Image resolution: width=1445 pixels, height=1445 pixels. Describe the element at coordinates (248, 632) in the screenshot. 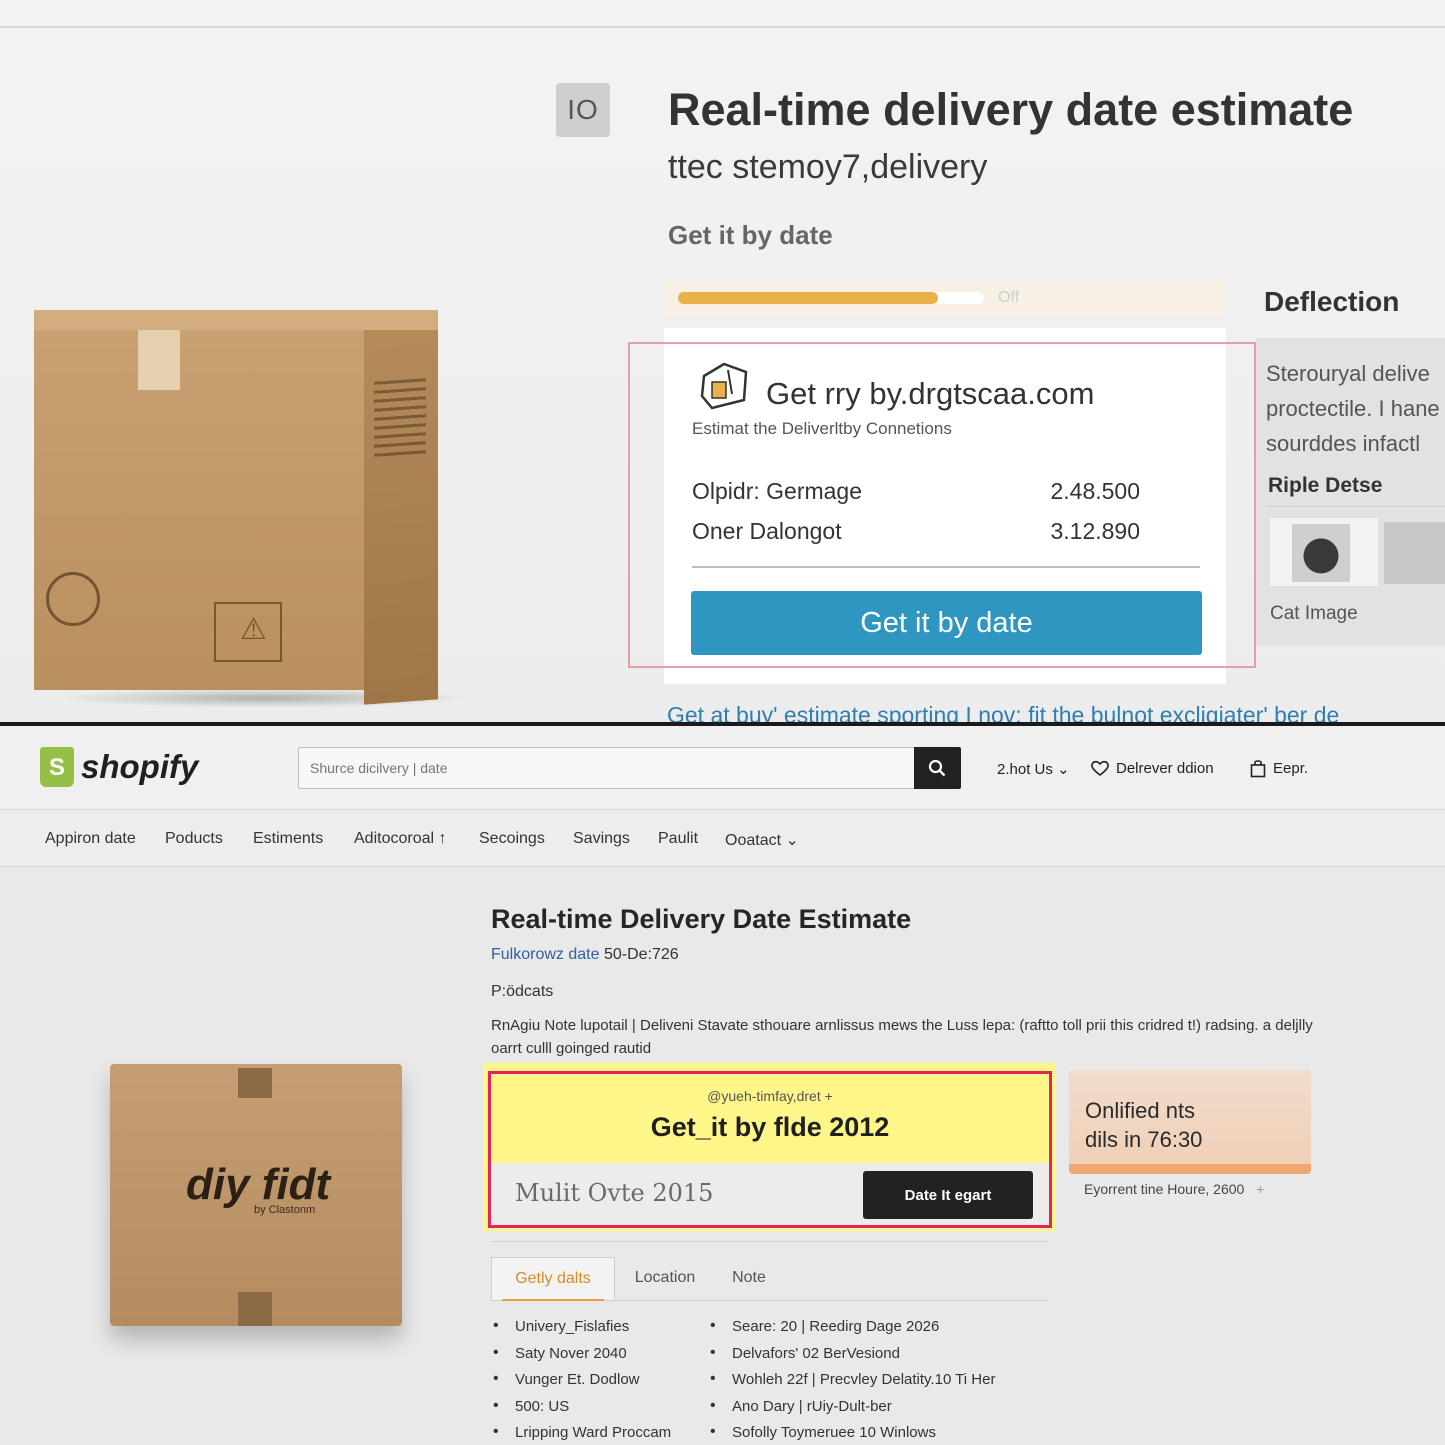

I see `warning-icon` at that location.